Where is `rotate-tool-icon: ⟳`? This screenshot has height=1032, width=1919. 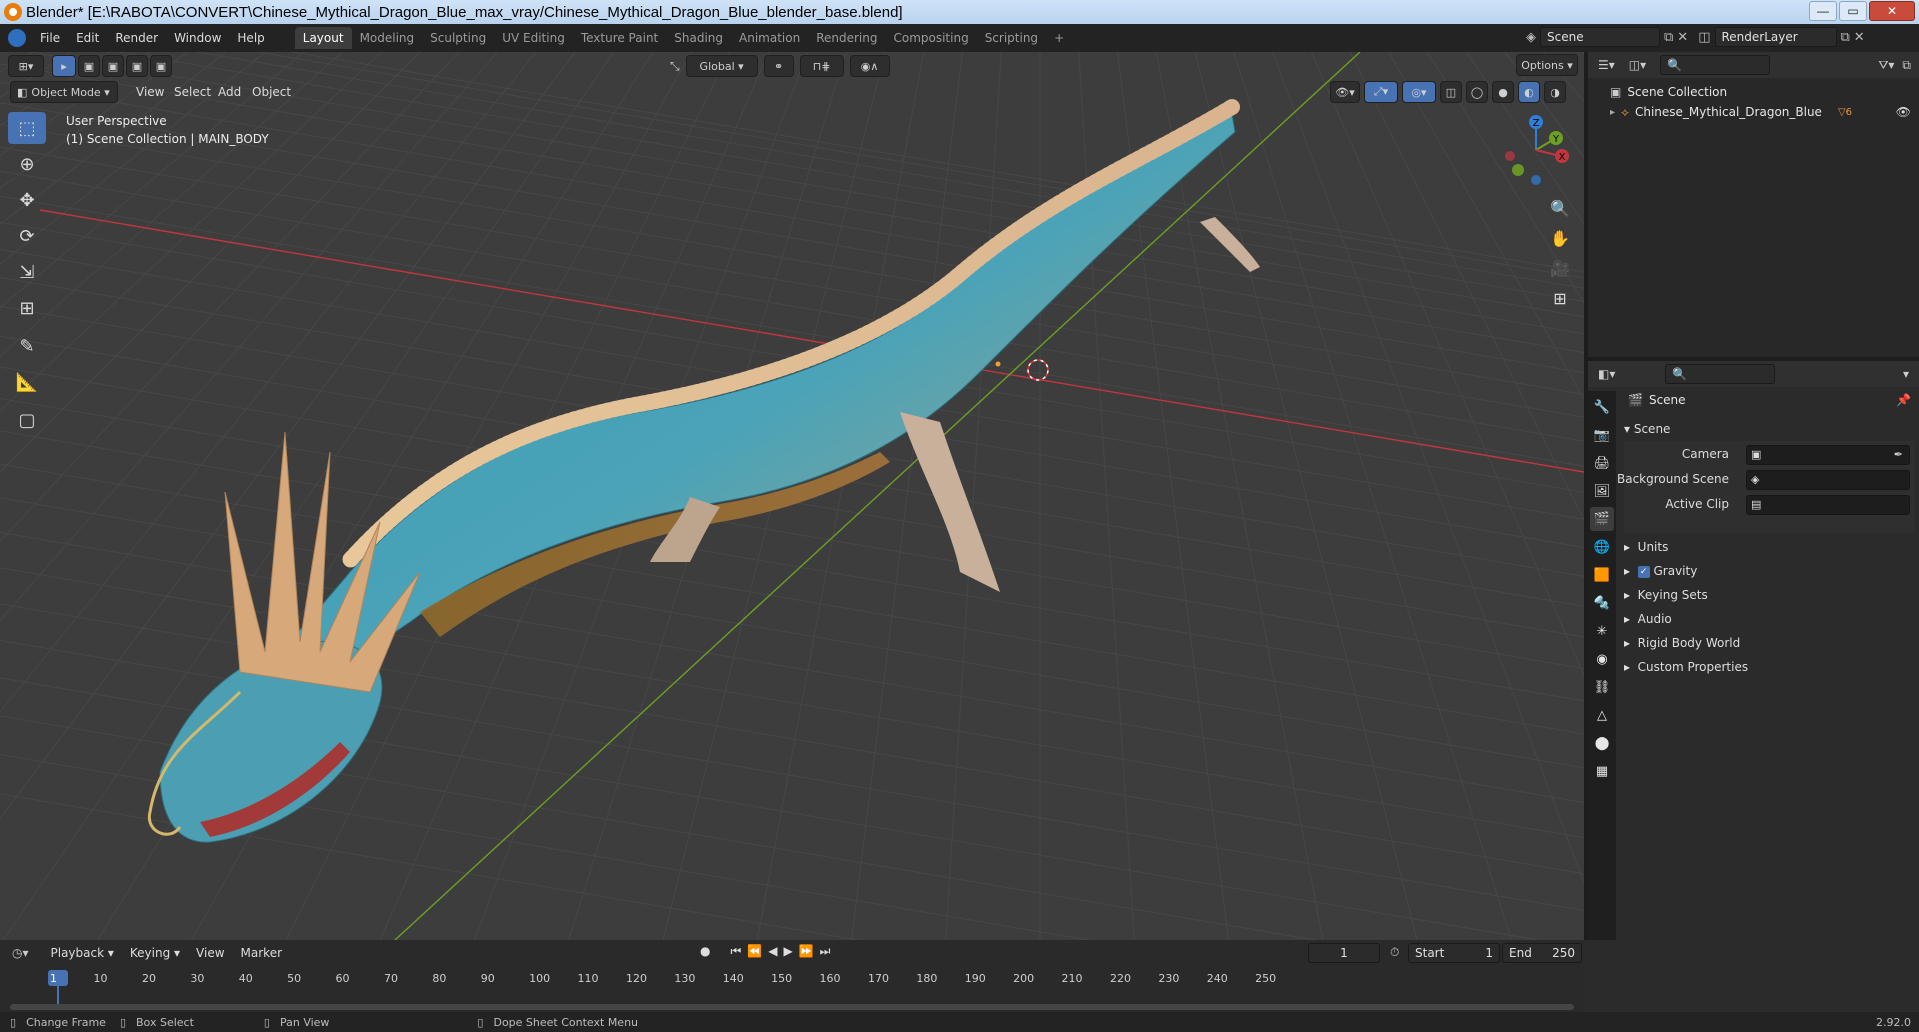 rotate-tool-icon: ⟳ is located at coordinates (27, 236).